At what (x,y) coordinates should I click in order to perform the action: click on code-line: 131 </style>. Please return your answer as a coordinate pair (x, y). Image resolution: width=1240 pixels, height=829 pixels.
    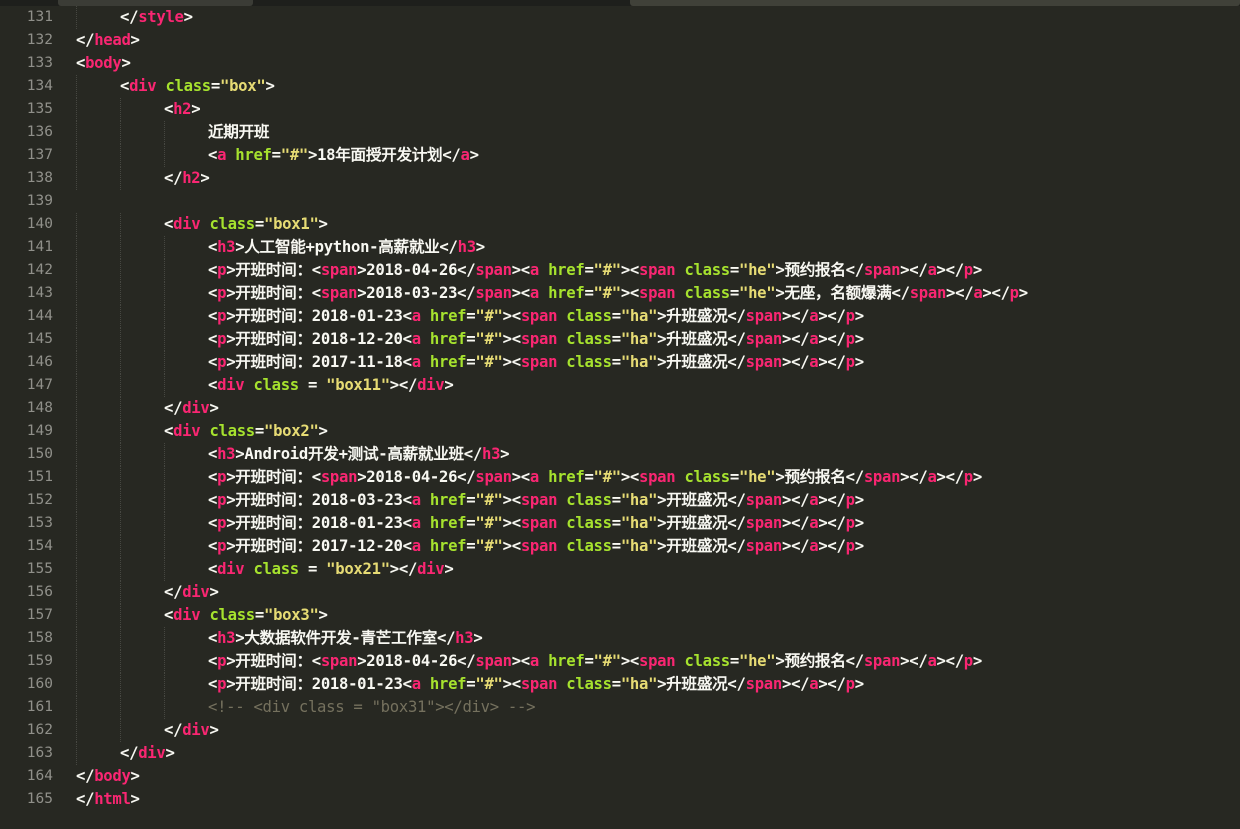
    Looking at the image, I should click on (620, 17).